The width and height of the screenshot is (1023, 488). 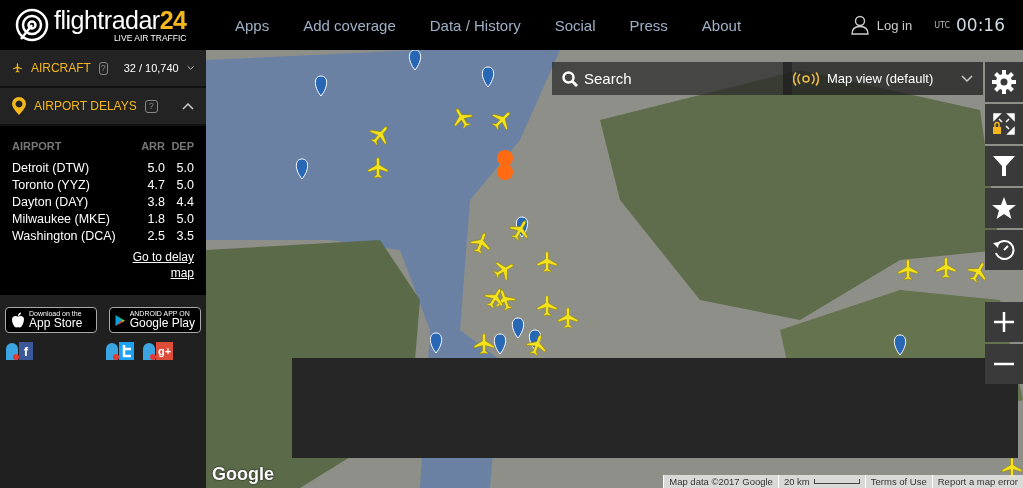 I want to click on column-header: AIRPORT, so click(x=37, y=146).